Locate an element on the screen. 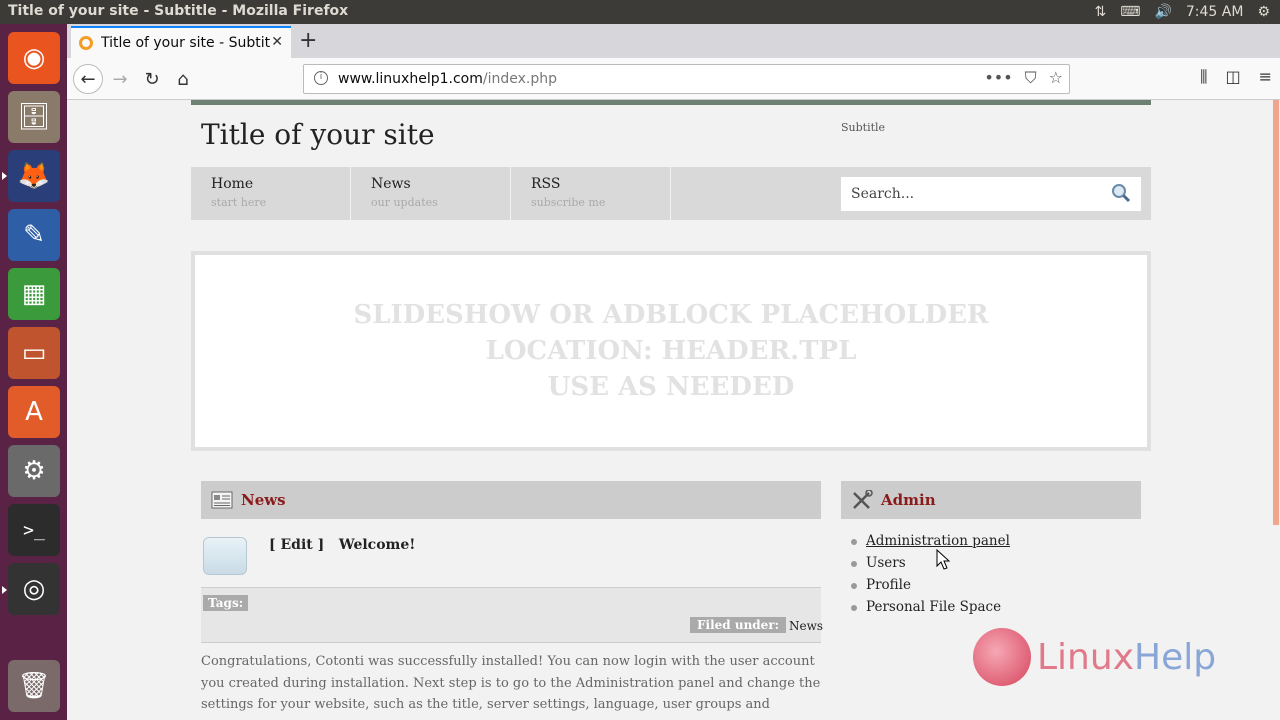 The image size is (1280, 720). pocket-icon: ⛉ is located at coordinates (1031, 78).